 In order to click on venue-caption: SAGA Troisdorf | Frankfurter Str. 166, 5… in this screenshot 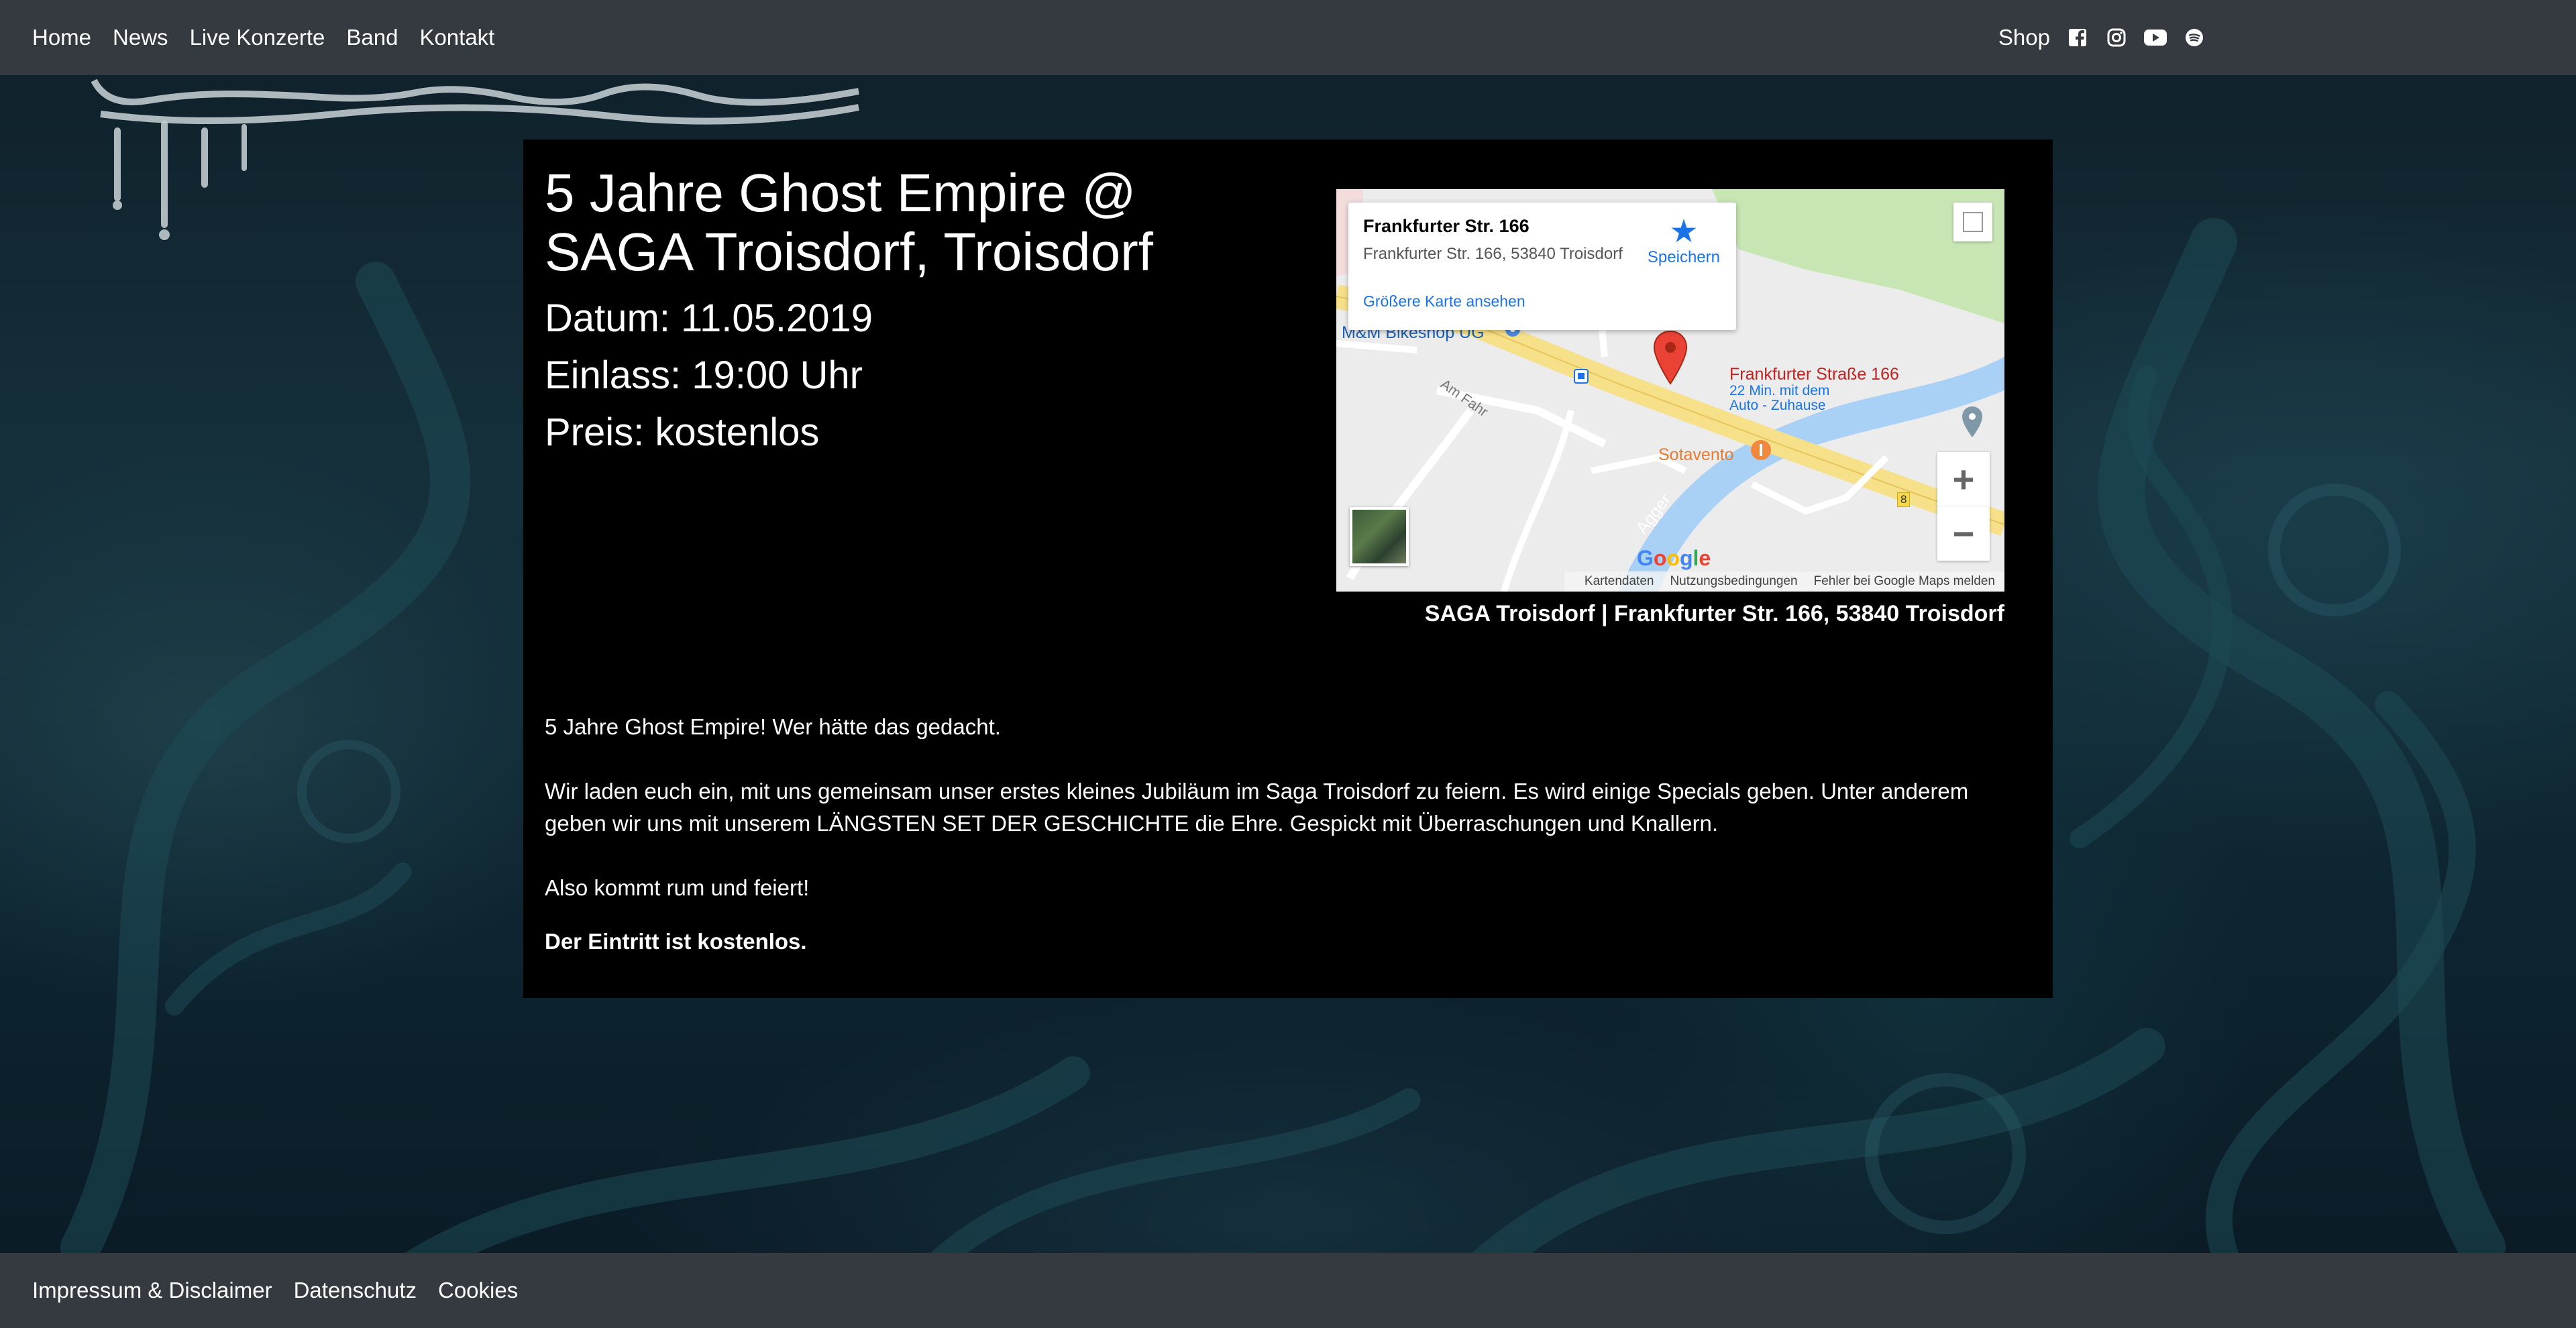, I will do `click(1714, 613)`.